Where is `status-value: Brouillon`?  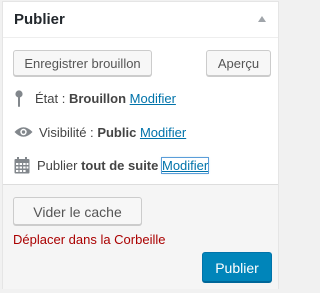
status-value: Brouillon is located at coordinates (97, 98).